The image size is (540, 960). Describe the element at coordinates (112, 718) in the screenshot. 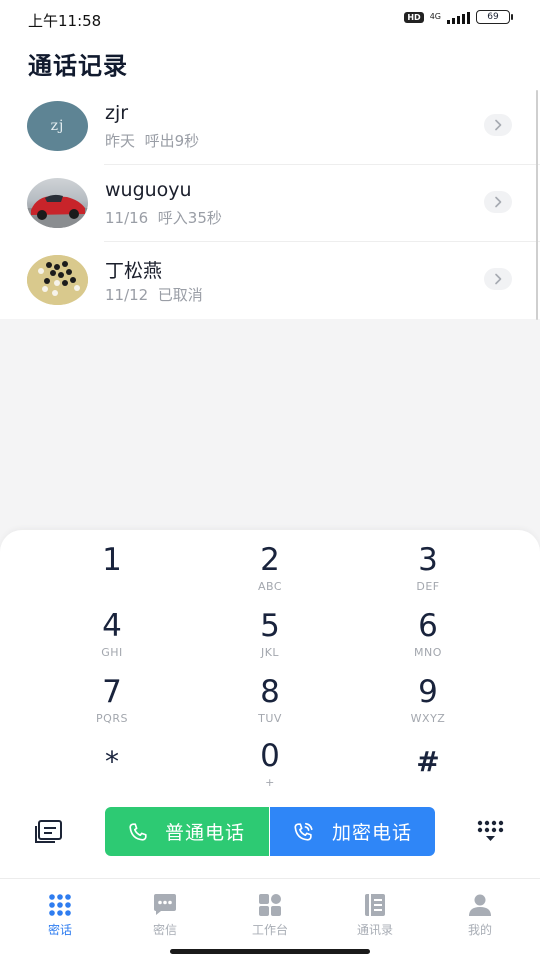

I see `key-letters: PQRS` at that location.